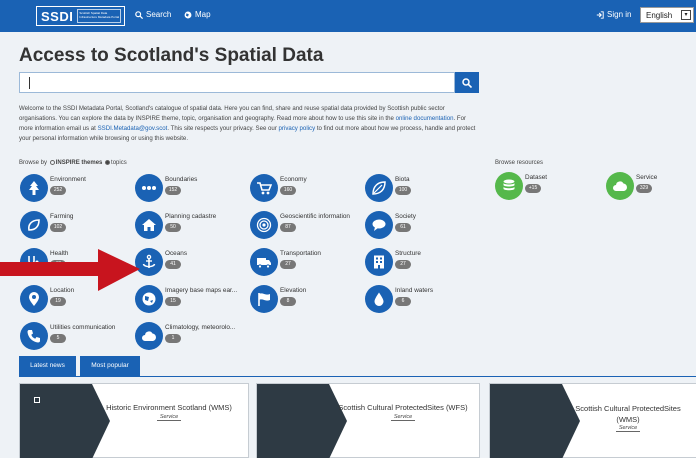 Image resolution: width=696 pixels, height=458 pixels. I want to click on privacy-policy-link: privacy policy, so click(297, 128).